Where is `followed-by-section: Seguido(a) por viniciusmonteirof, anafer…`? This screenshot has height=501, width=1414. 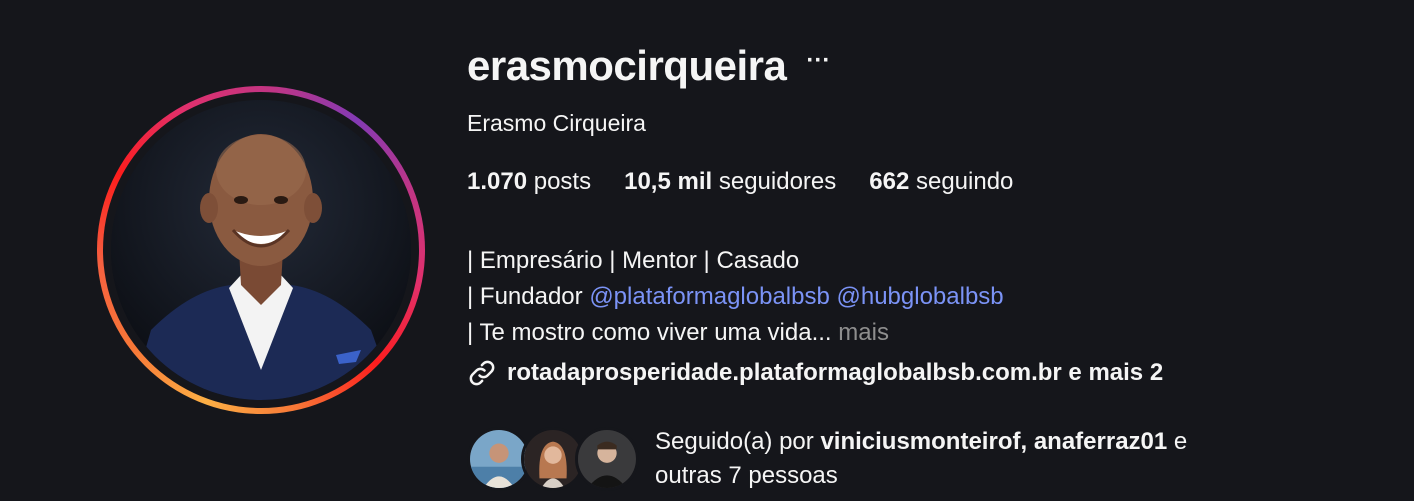 followed-by-section: Seguido(a) por viniciusmonteirof, anafer… is located at coordinates (901, 459).